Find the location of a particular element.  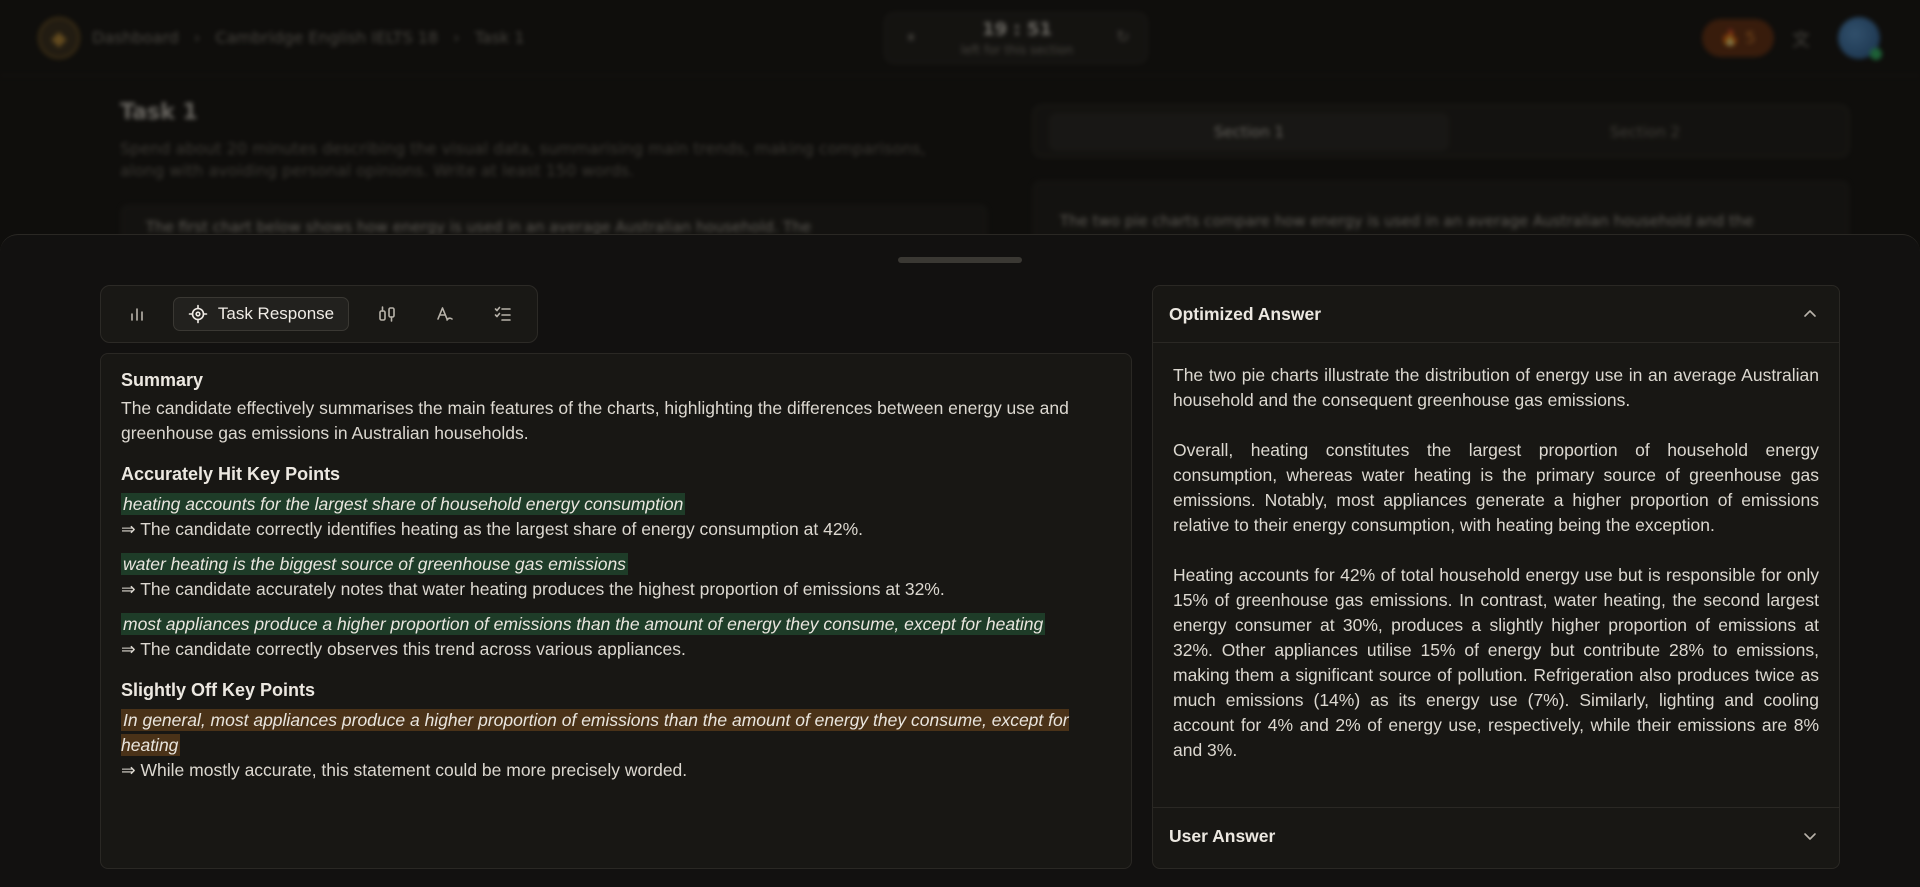

hit-points-title: Accurately Hit Key Points is located at coordinates (231, 474).